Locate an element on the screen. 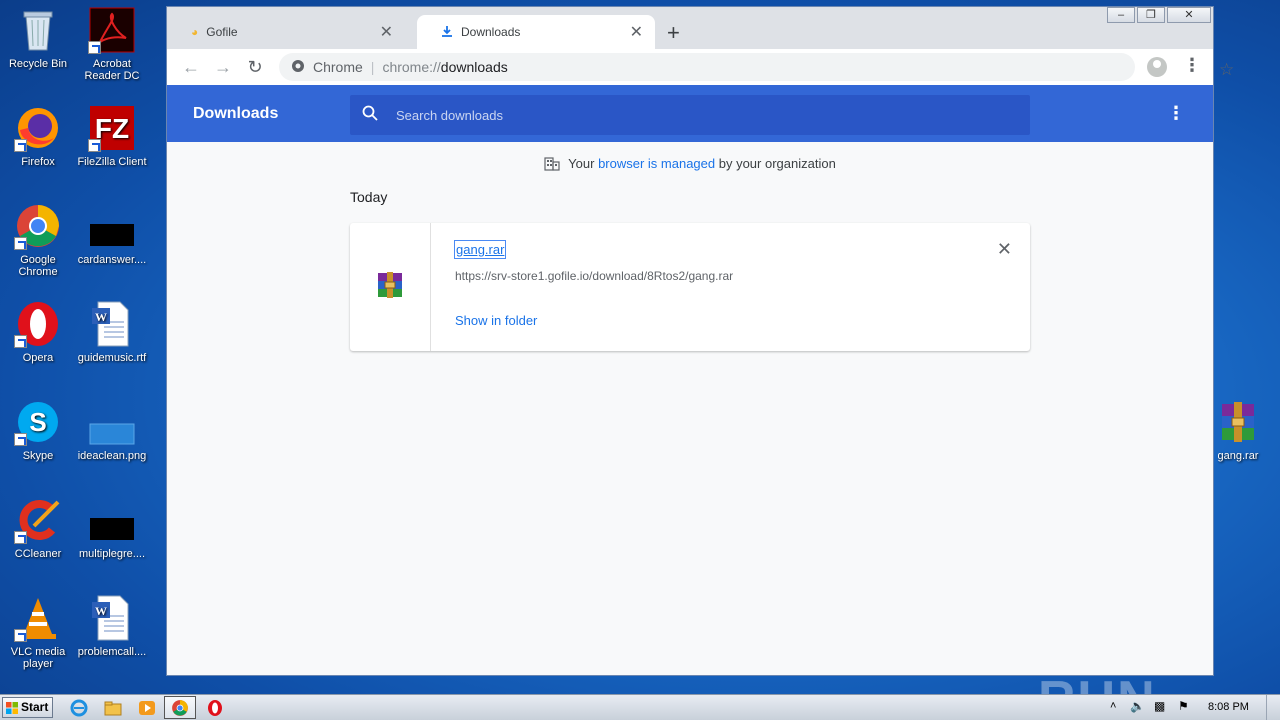 The width and height of the screenshot is (1280, 720). desktop-icon-ccleaner: CCleaner is located at coordinates (38, 528).